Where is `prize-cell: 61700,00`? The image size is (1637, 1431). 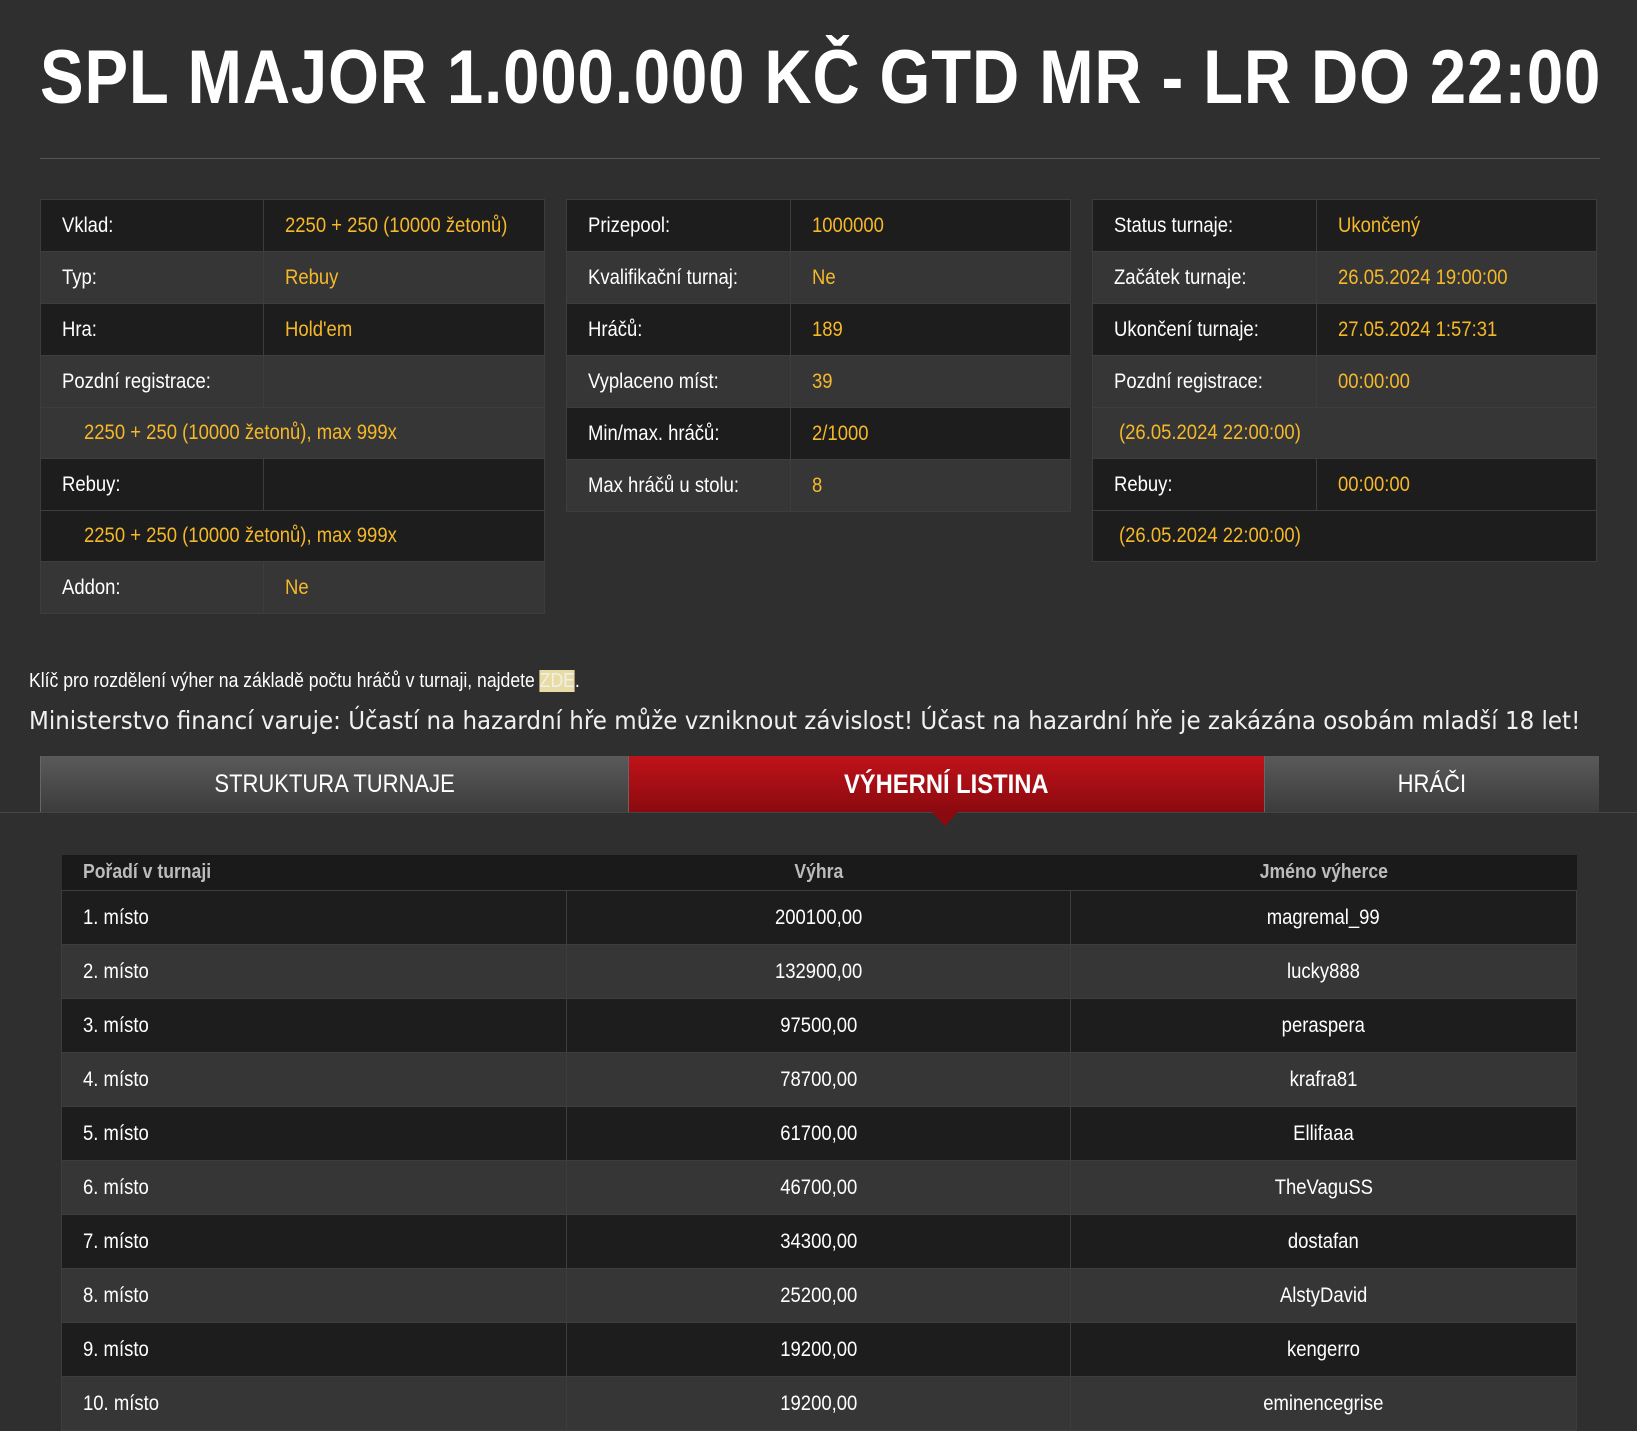 prize-cell: 61700,00 is located at coordinates (818, 1133).